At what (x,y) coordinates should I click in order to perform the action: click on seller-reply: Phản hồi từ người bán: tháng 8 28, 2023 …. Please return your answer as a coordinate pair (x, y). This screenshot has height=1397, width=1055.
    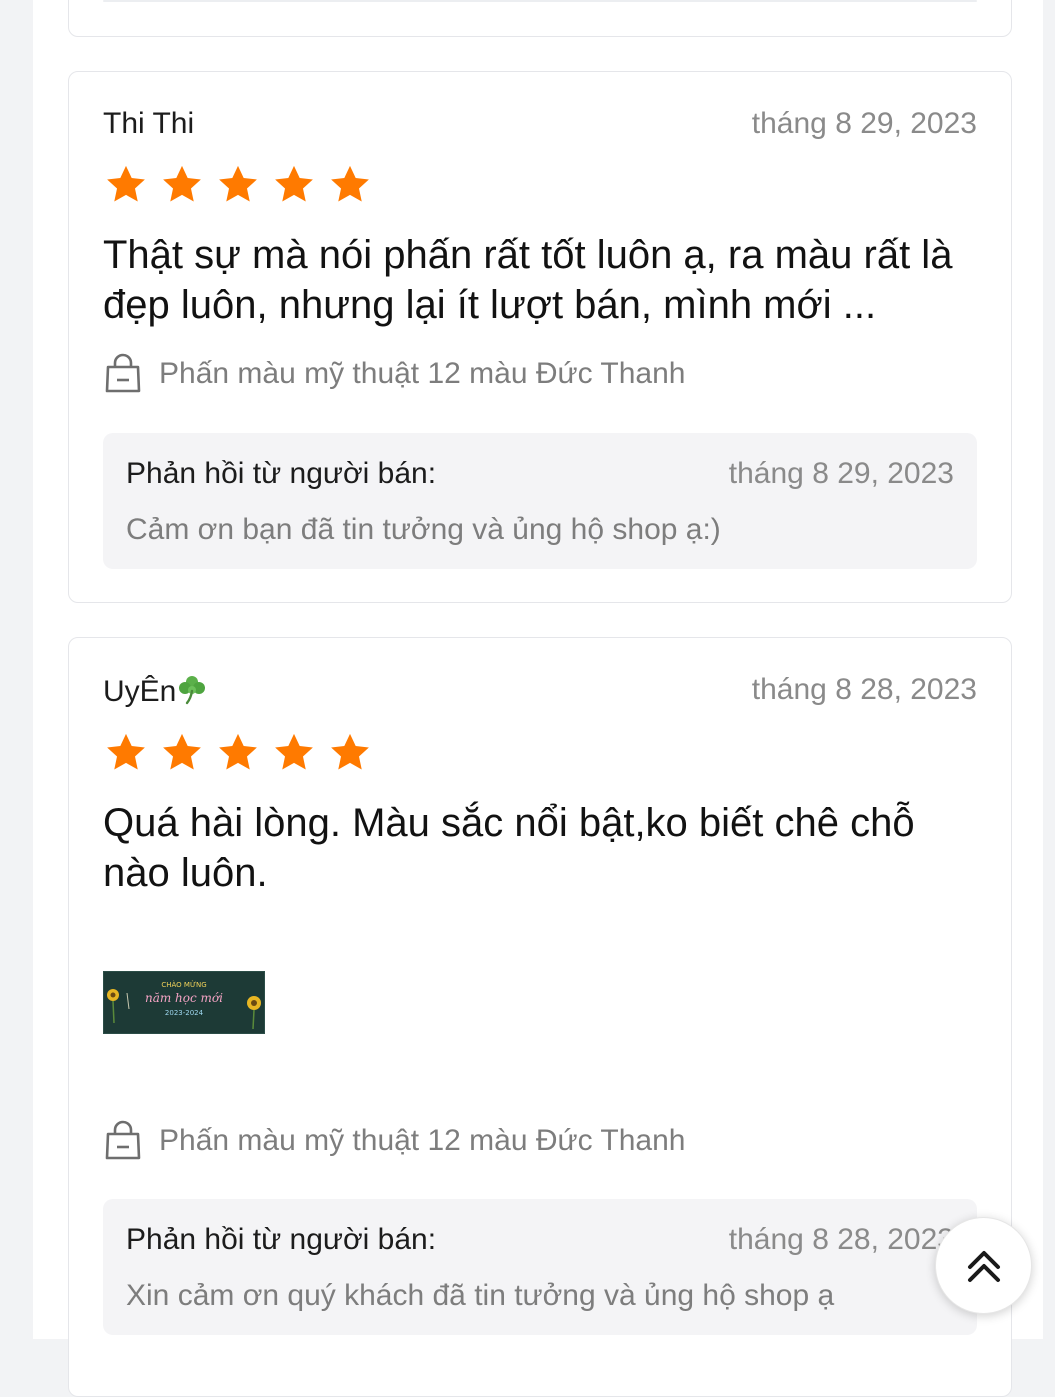
    Looking at the image, I should click on (540, 1267).